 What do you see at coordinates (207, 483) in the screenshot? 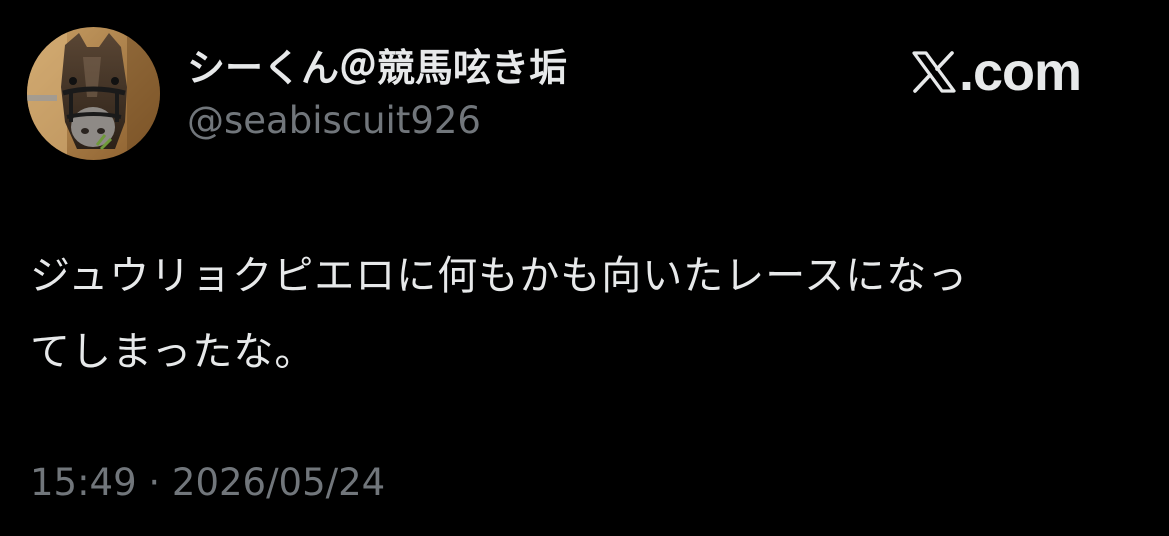
I see `timestamp: 15:49 · 2026/05/24` at bounding box center [207, 483].